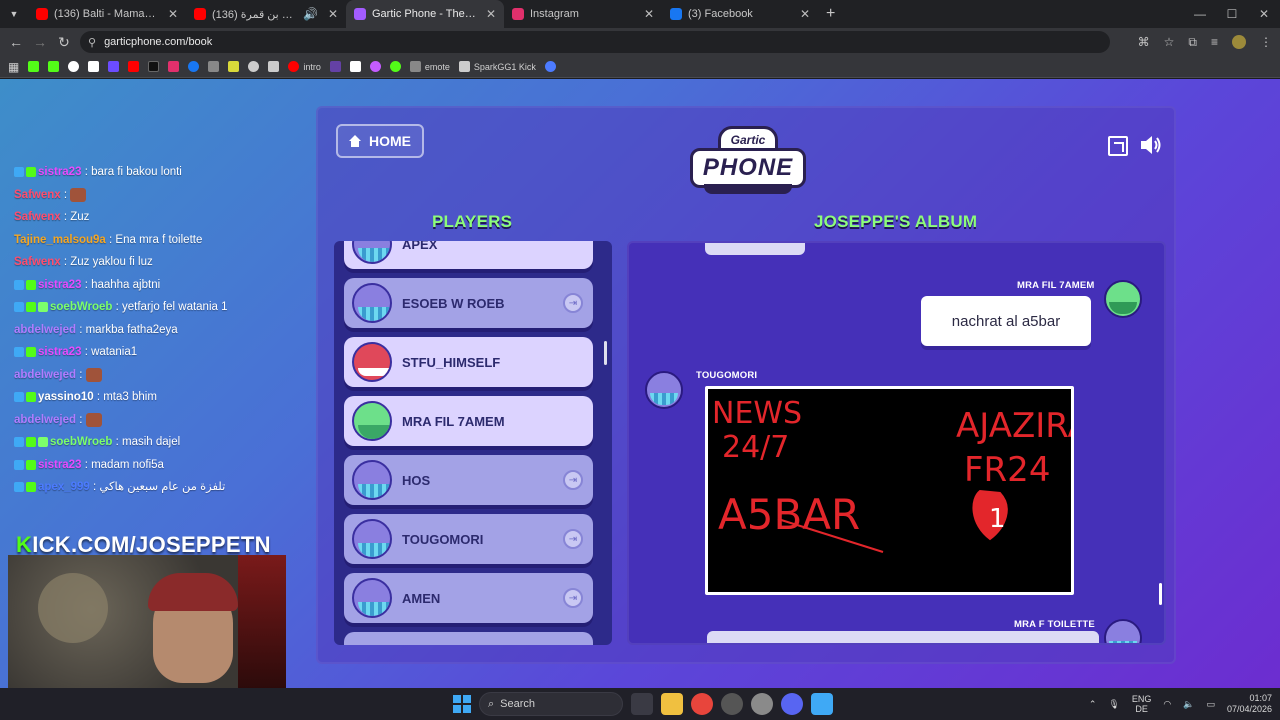 The height and width of the screenshot is (720, 1280). What do you see at coordinates (1192, 42) in the screenshot?
I see `extensions-icon: ⧉` at bounding box center [1192, 42].